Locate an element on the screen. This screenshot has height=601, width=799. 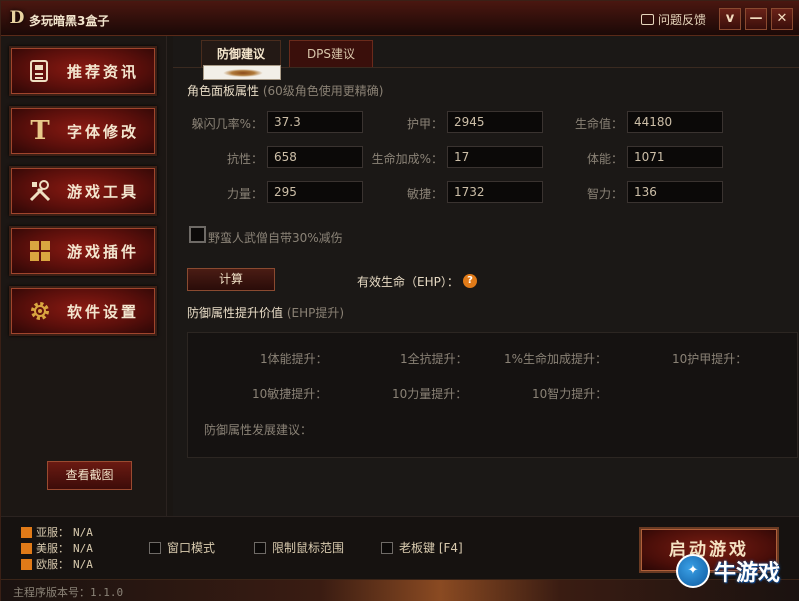
results-title: 防御属性提升价值 is located at coordinates (235, 313).